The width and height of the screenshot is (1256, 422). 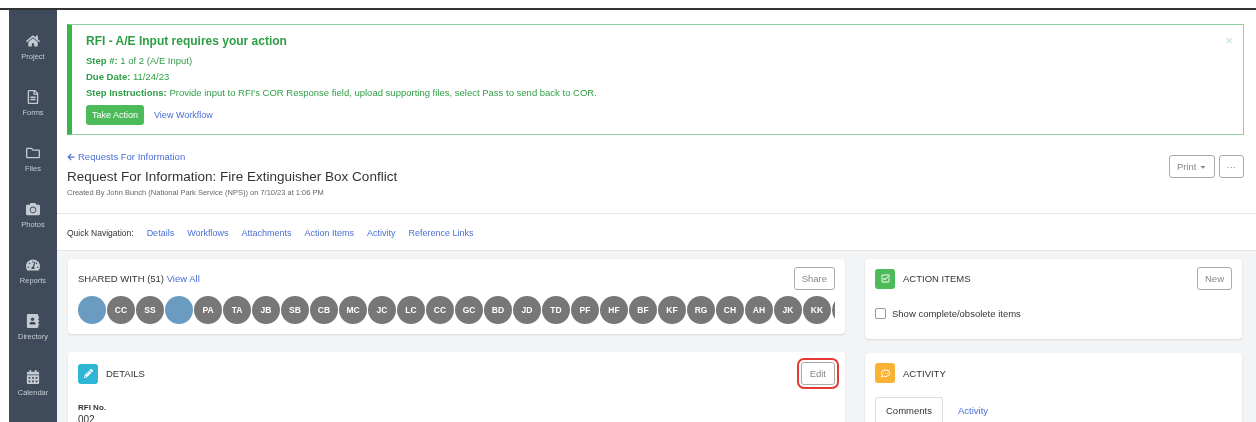 I want to click on view-all-link: View All, so click(x=183, y=278).